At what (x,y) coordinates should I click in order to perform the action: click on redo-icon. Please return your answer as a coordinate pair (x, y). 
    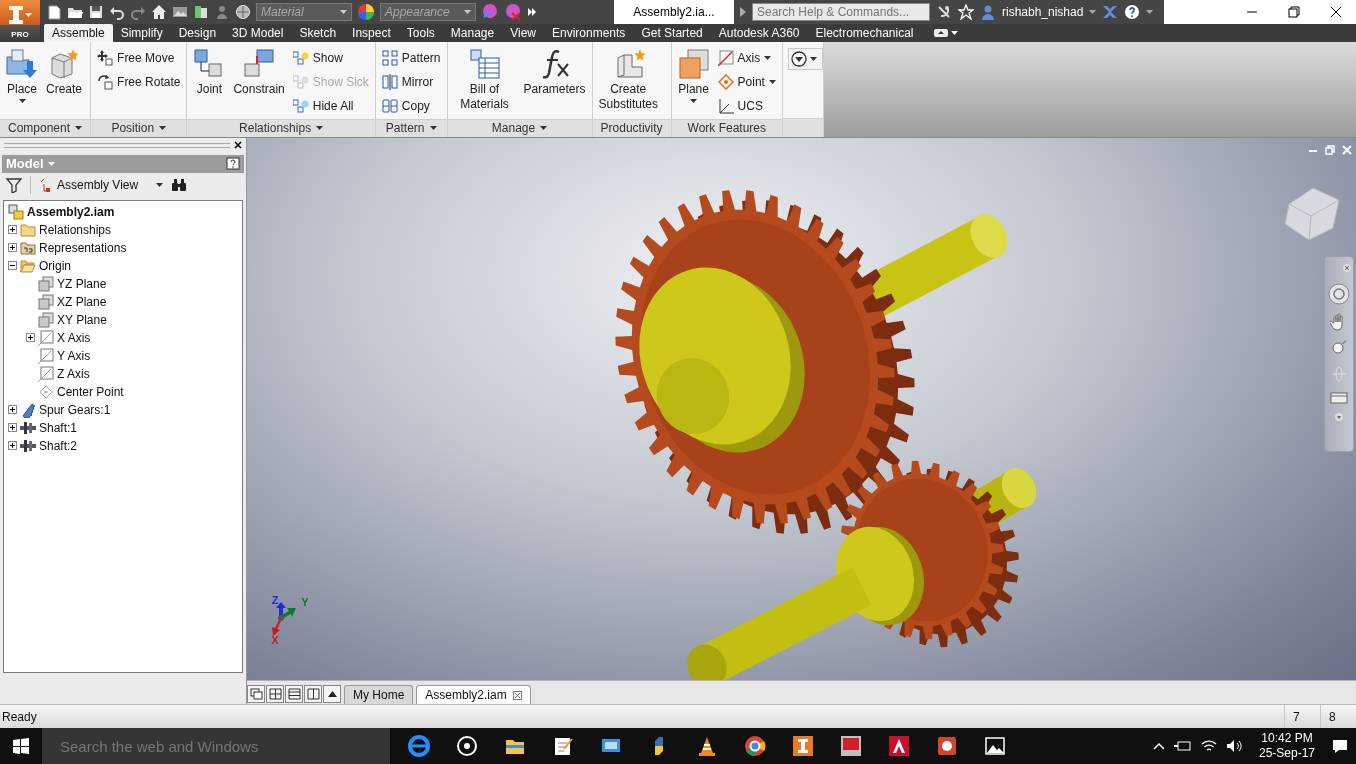
    Looking at the image, I should click on (138, 12).